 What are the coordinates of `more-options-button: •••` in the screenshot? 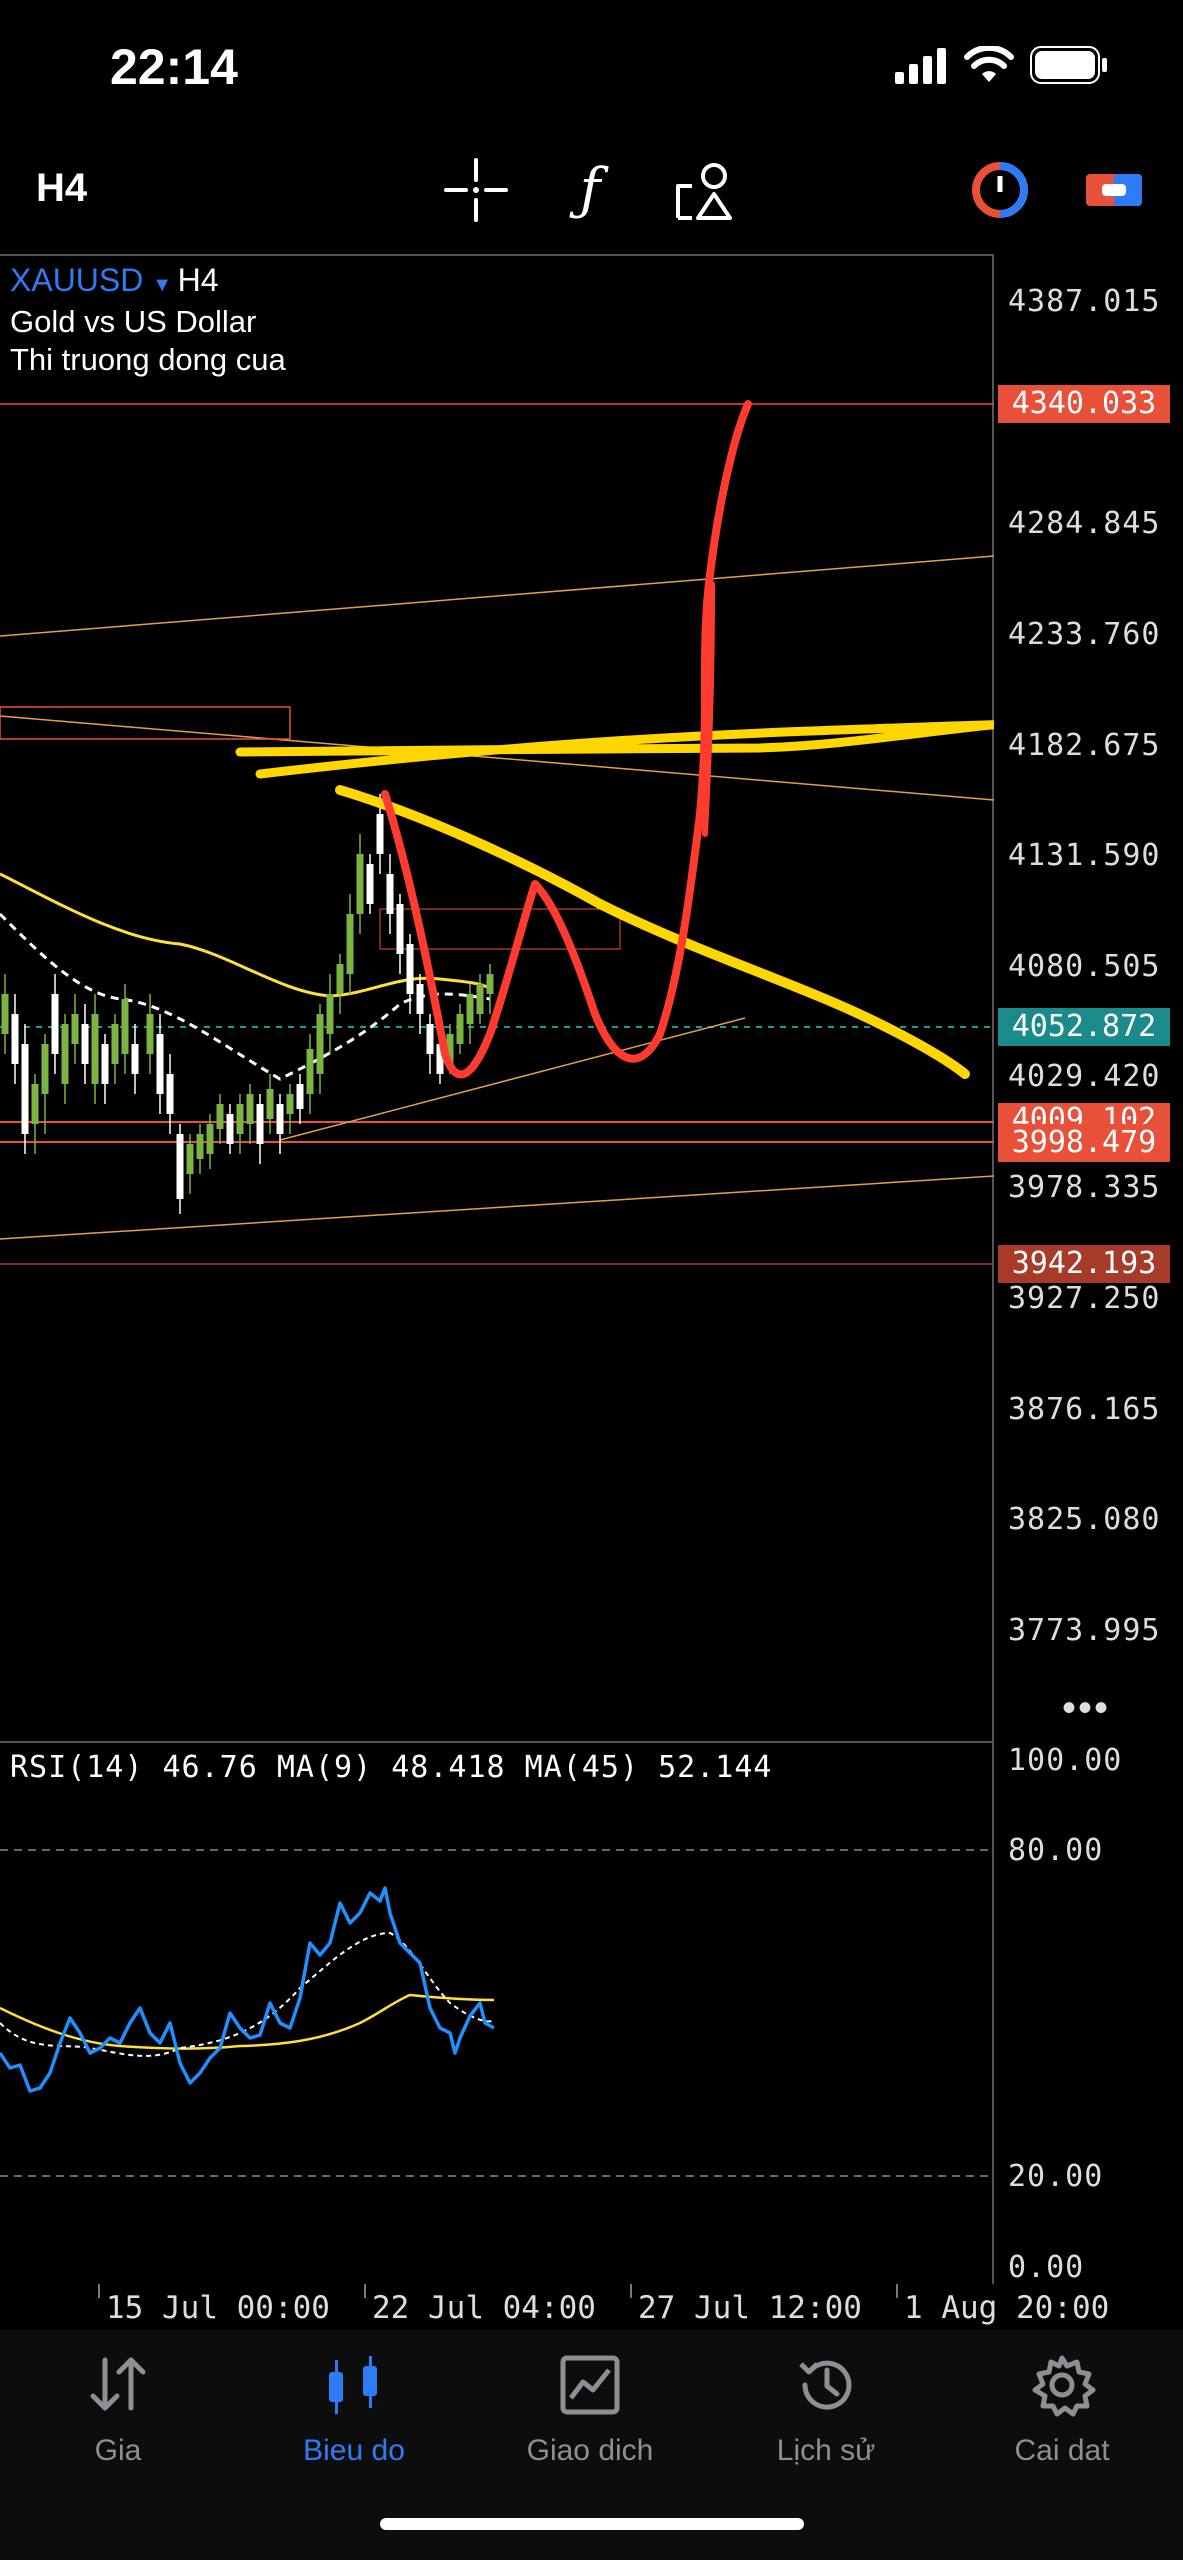 It's located at (1086, 1708).